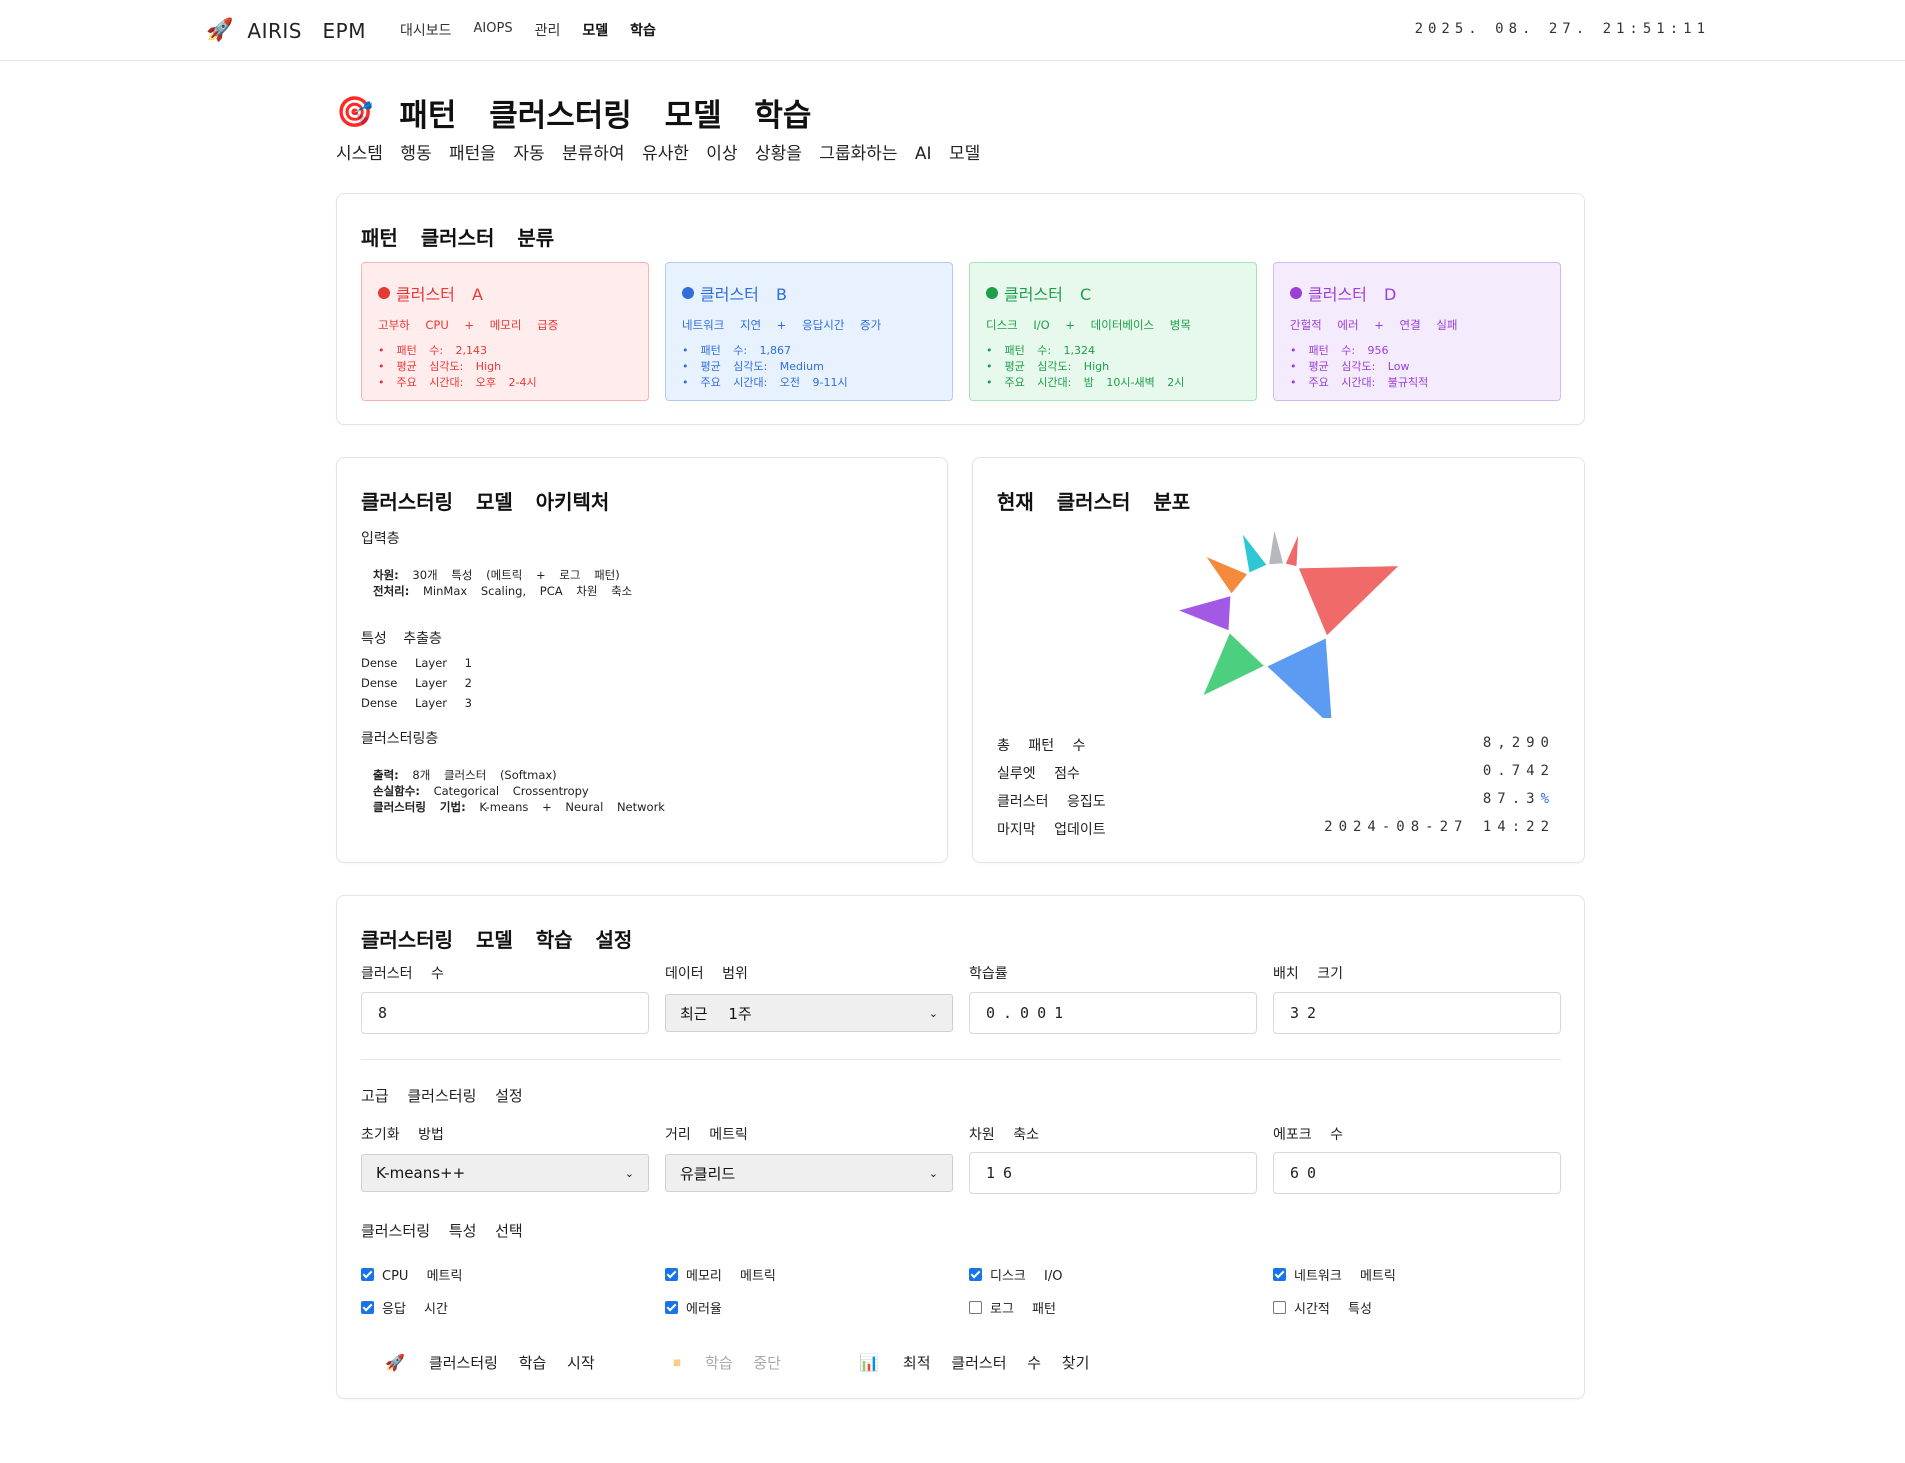 Image resolution: width=1905 pixels, height=1463 pixels. I want to click on start-training-button: 🚀 클러스터링 학습 시작, so click(490, 1362).